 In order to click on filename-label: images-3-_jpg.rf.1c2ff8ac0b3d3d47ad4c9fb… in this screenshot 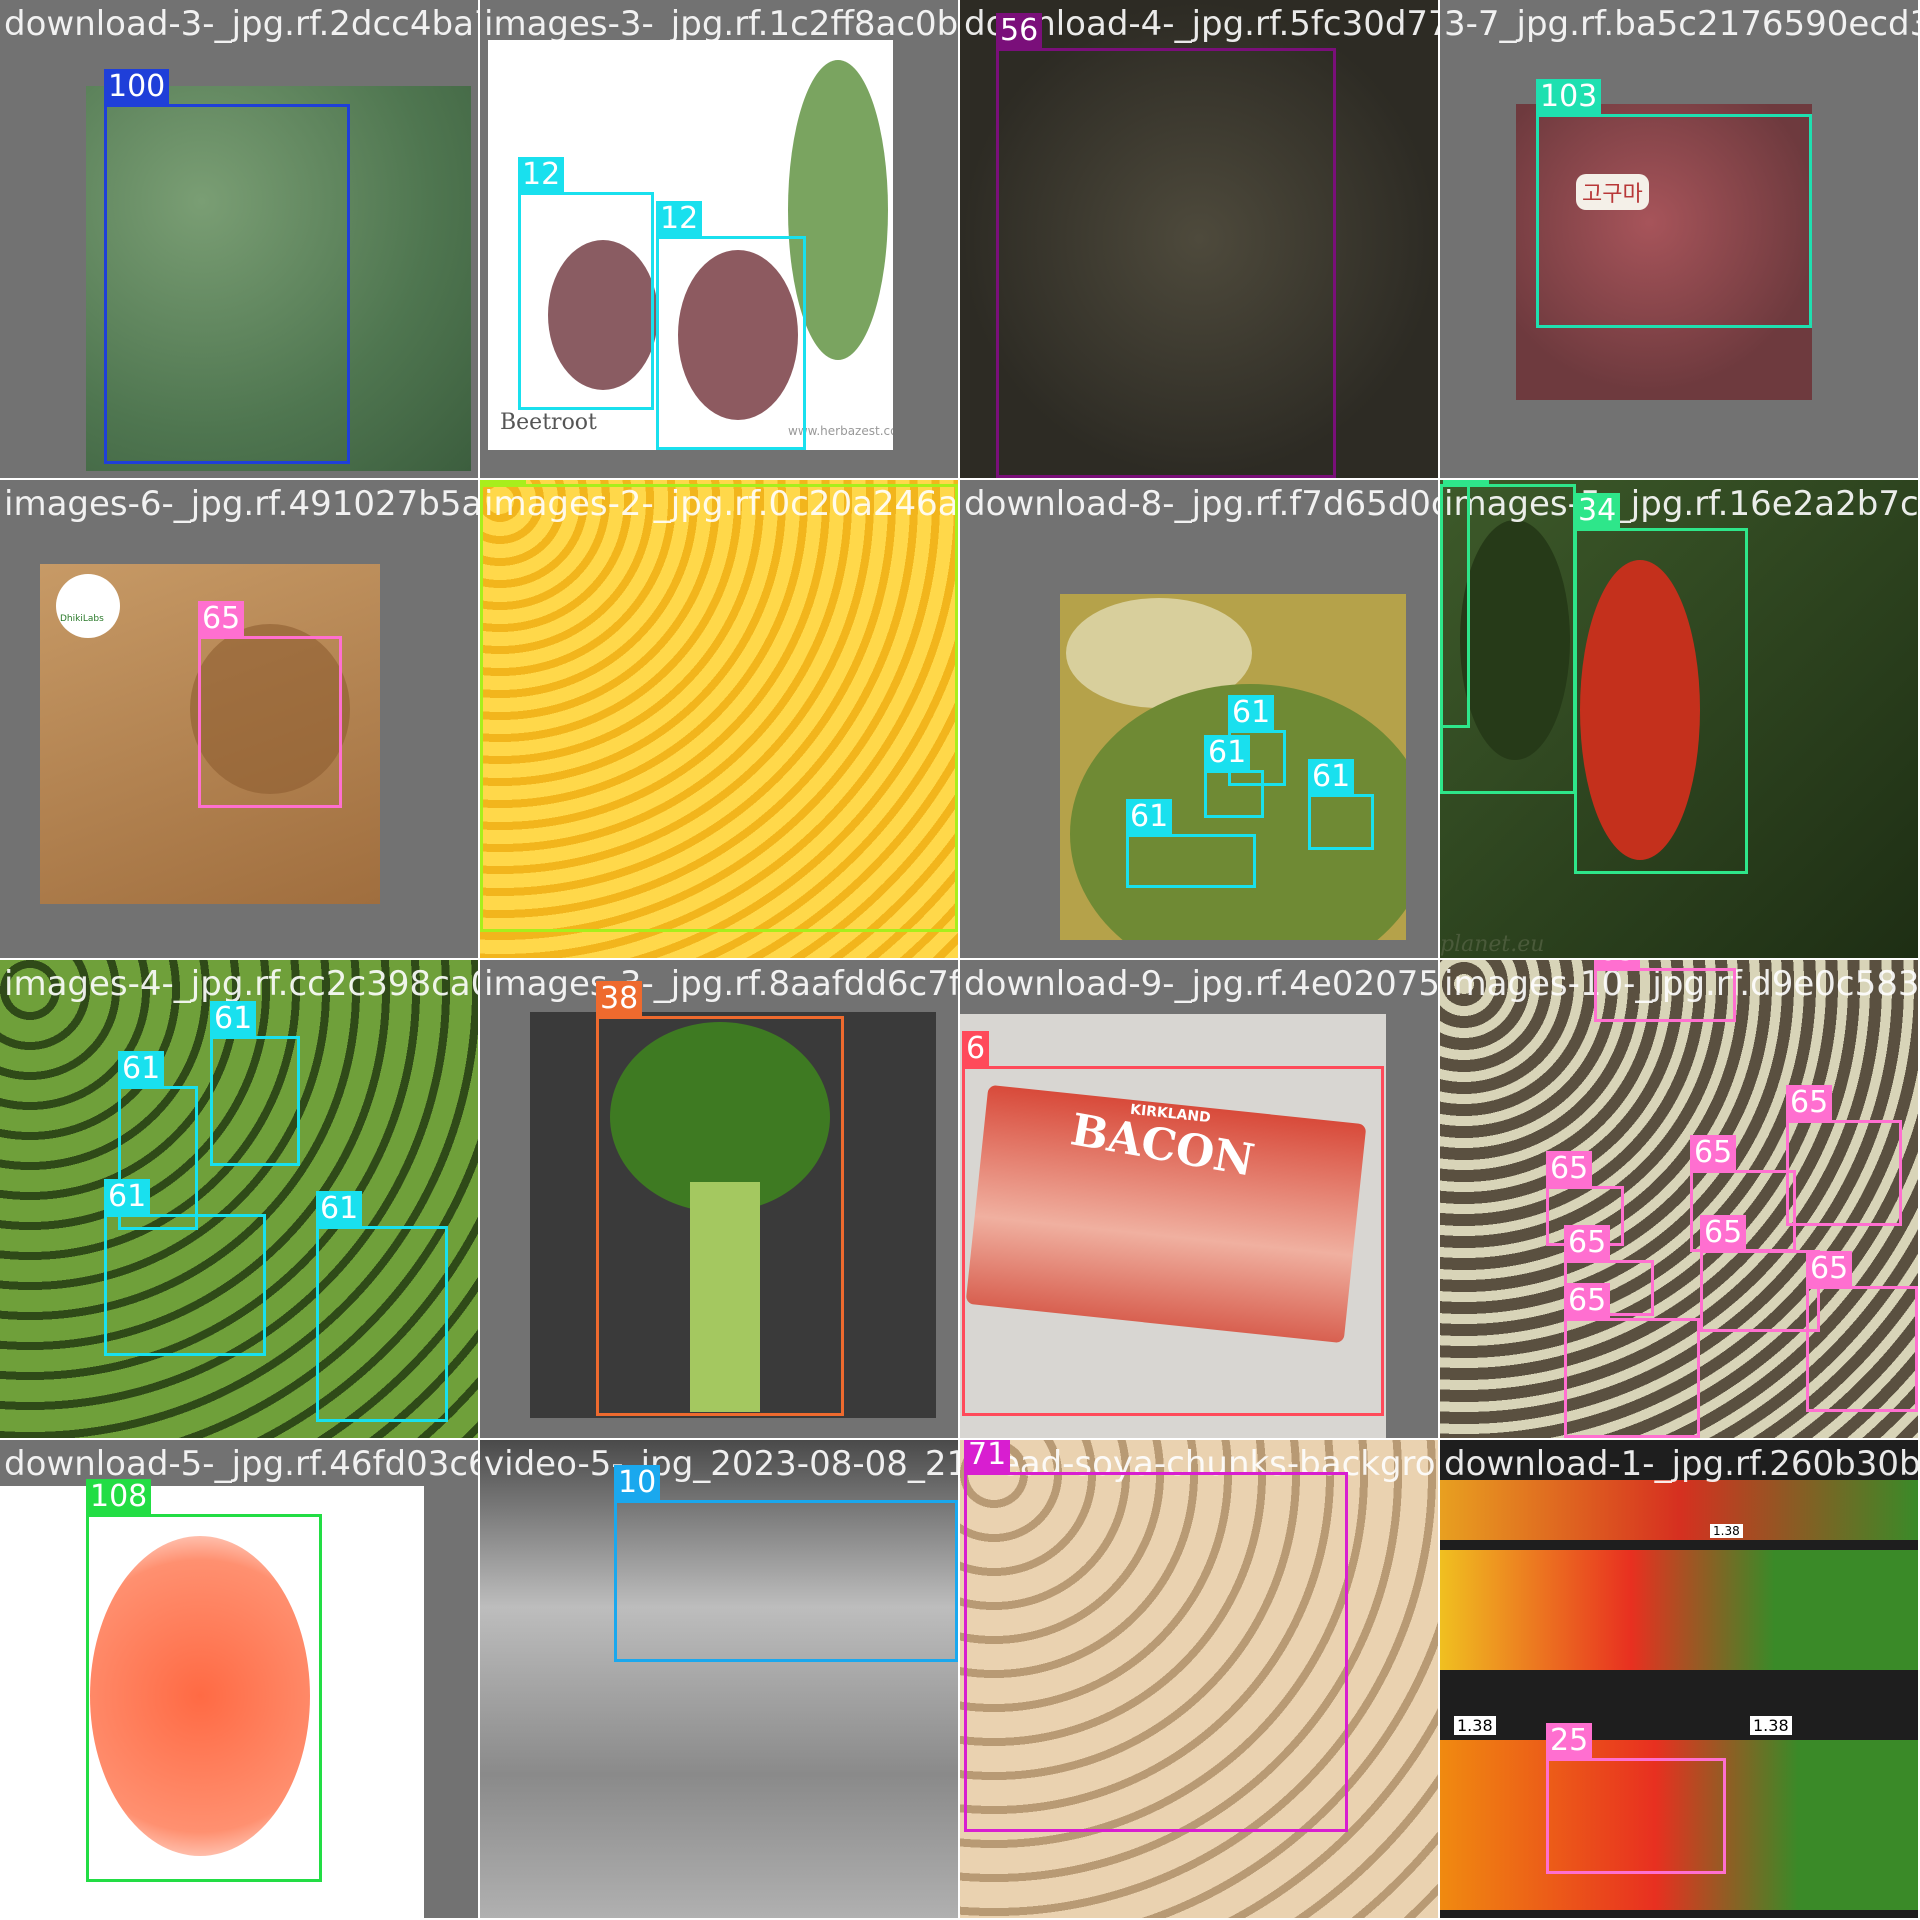, I will do `click(721, 24)`.